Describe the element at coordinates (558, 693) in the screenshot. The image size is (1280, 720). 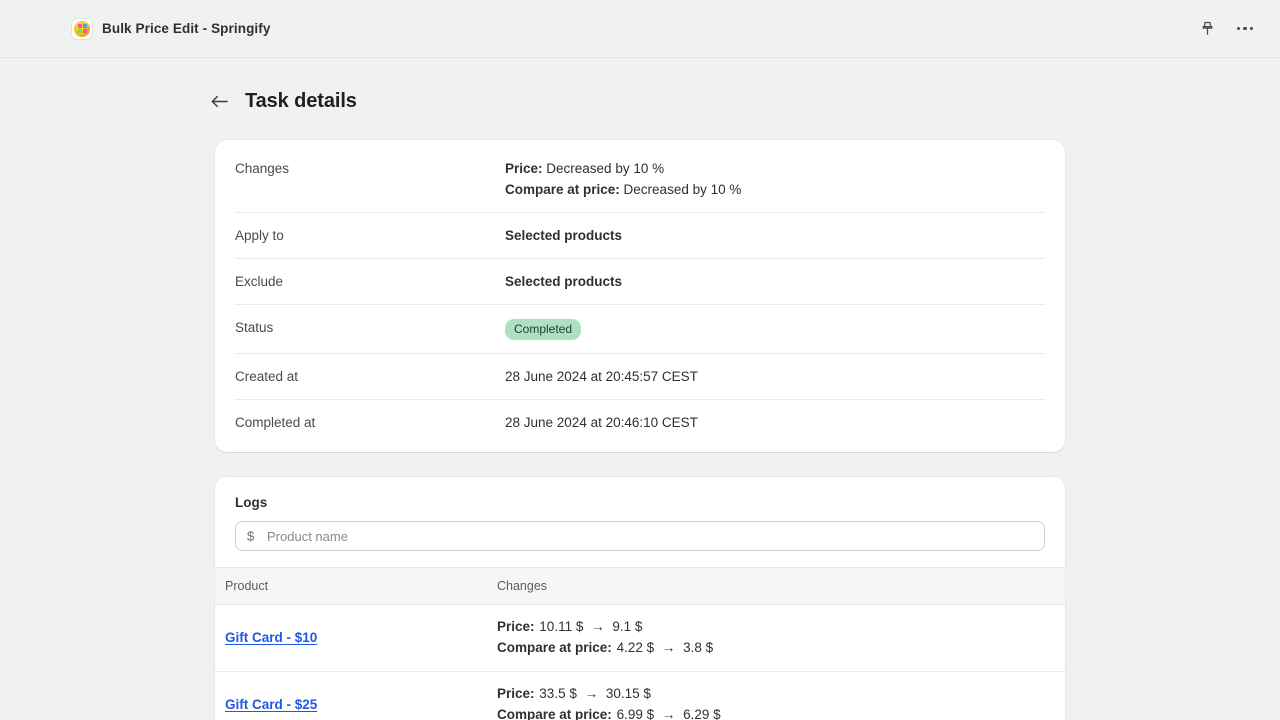
I see `change-price-from: 33.5 $` at that location.